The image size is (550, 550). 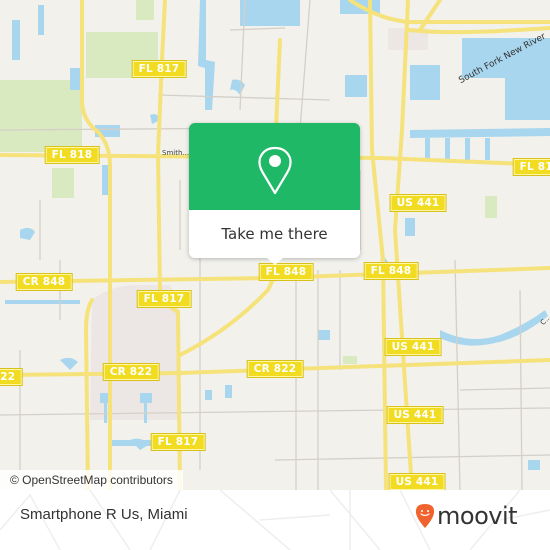 I want to click on shield-us-441-mid: US 441, so click(x=413, y=347).